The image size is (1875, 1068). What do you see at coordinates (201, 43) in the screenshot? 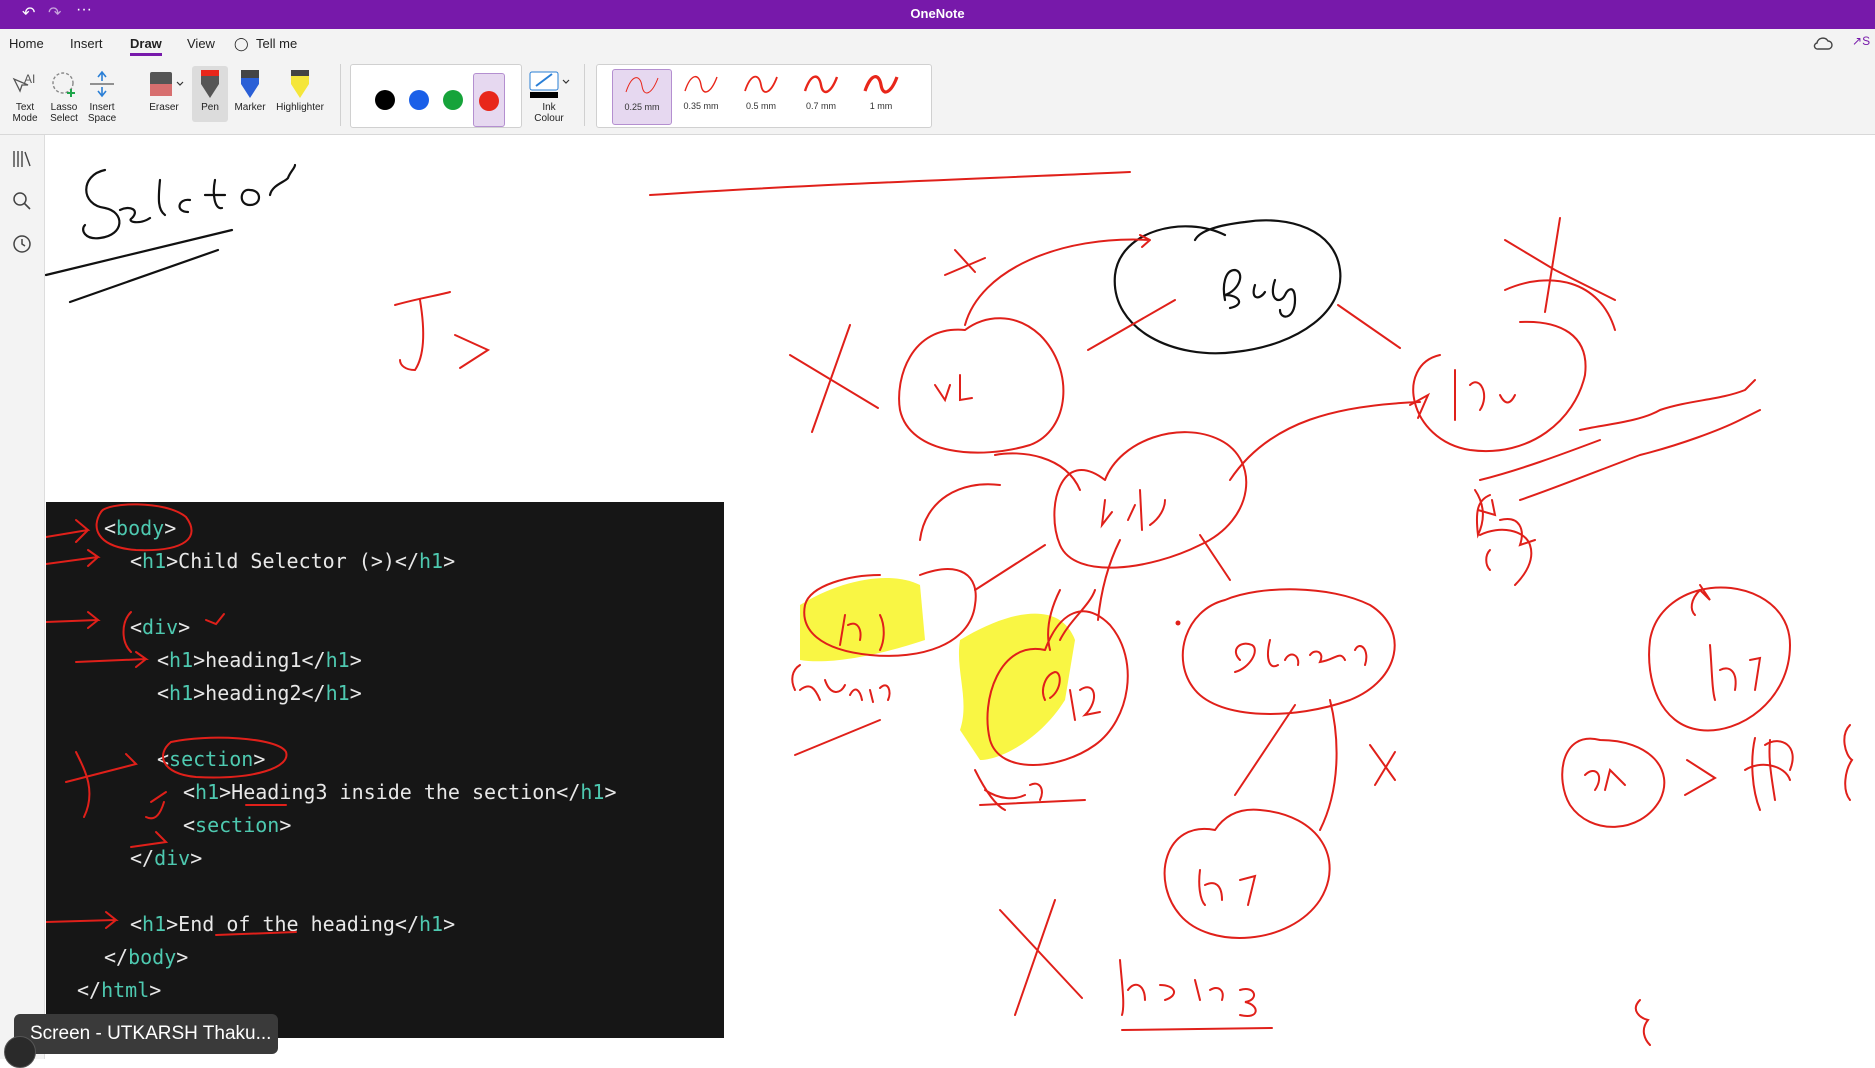
I see `tab-view: View` at bounding box center [201, 43].